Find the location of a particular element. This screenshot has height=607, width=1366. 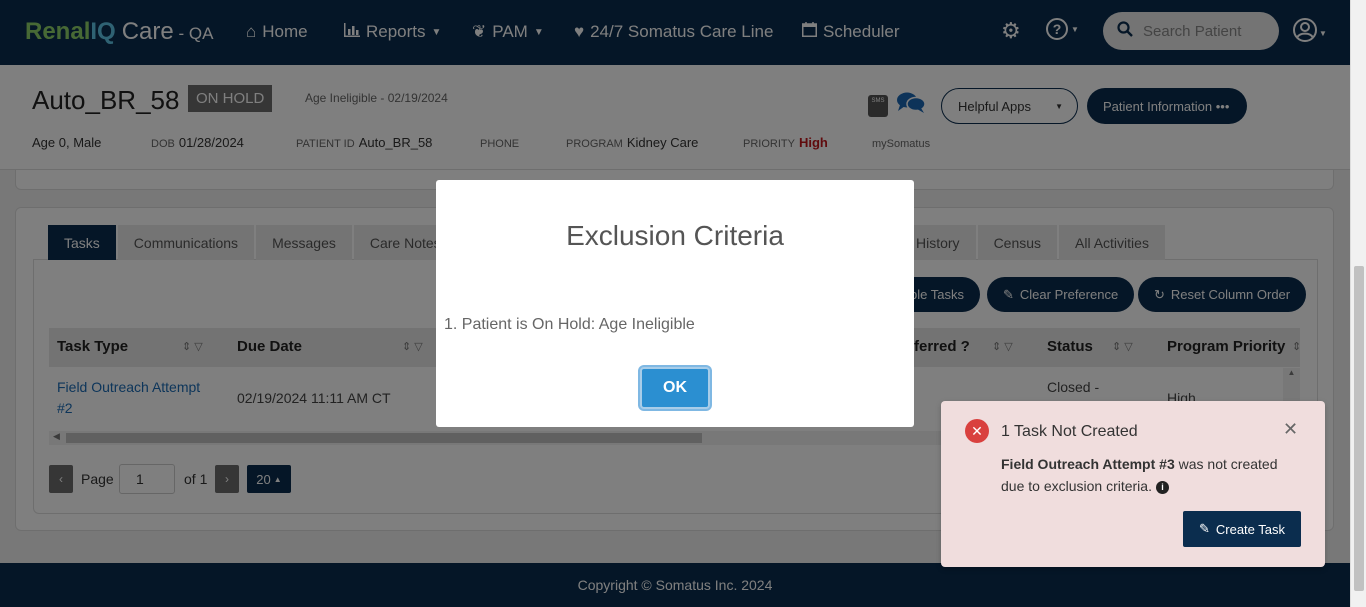

page-scroll-thumb is located at coordinates (1359, 428).